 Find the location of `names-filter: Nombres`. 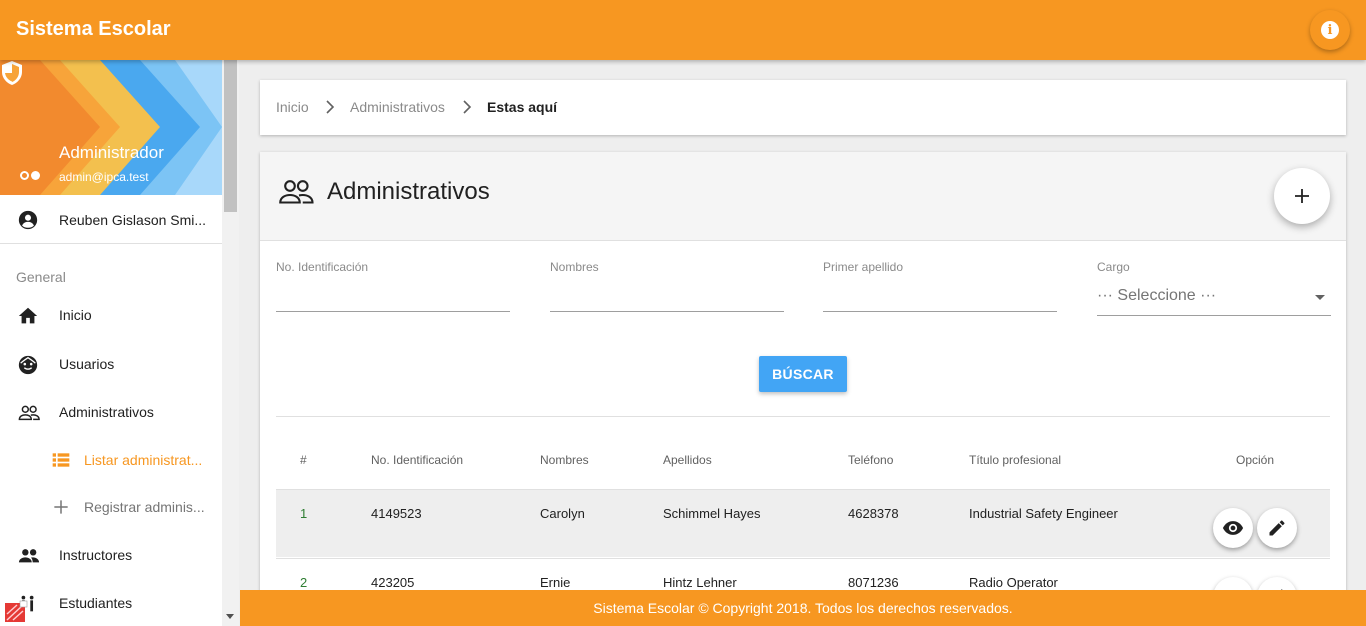

names-filter: Nombres is located at coordinates (667, 287).